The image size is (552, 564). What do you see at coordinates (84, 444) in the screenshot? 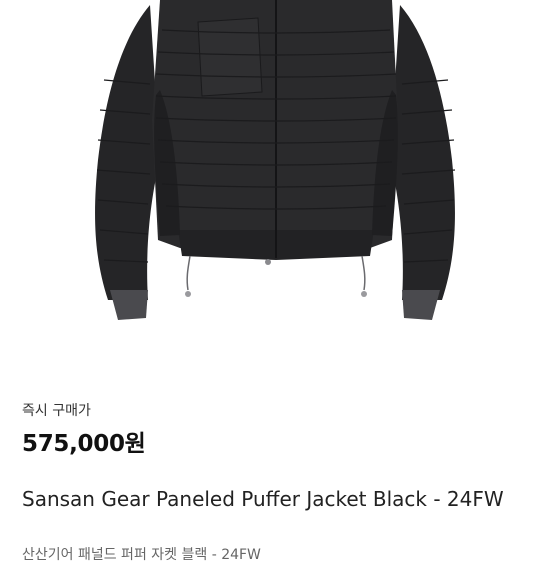
I see `product-price: 575,000원` at bounding box center [84, 444].